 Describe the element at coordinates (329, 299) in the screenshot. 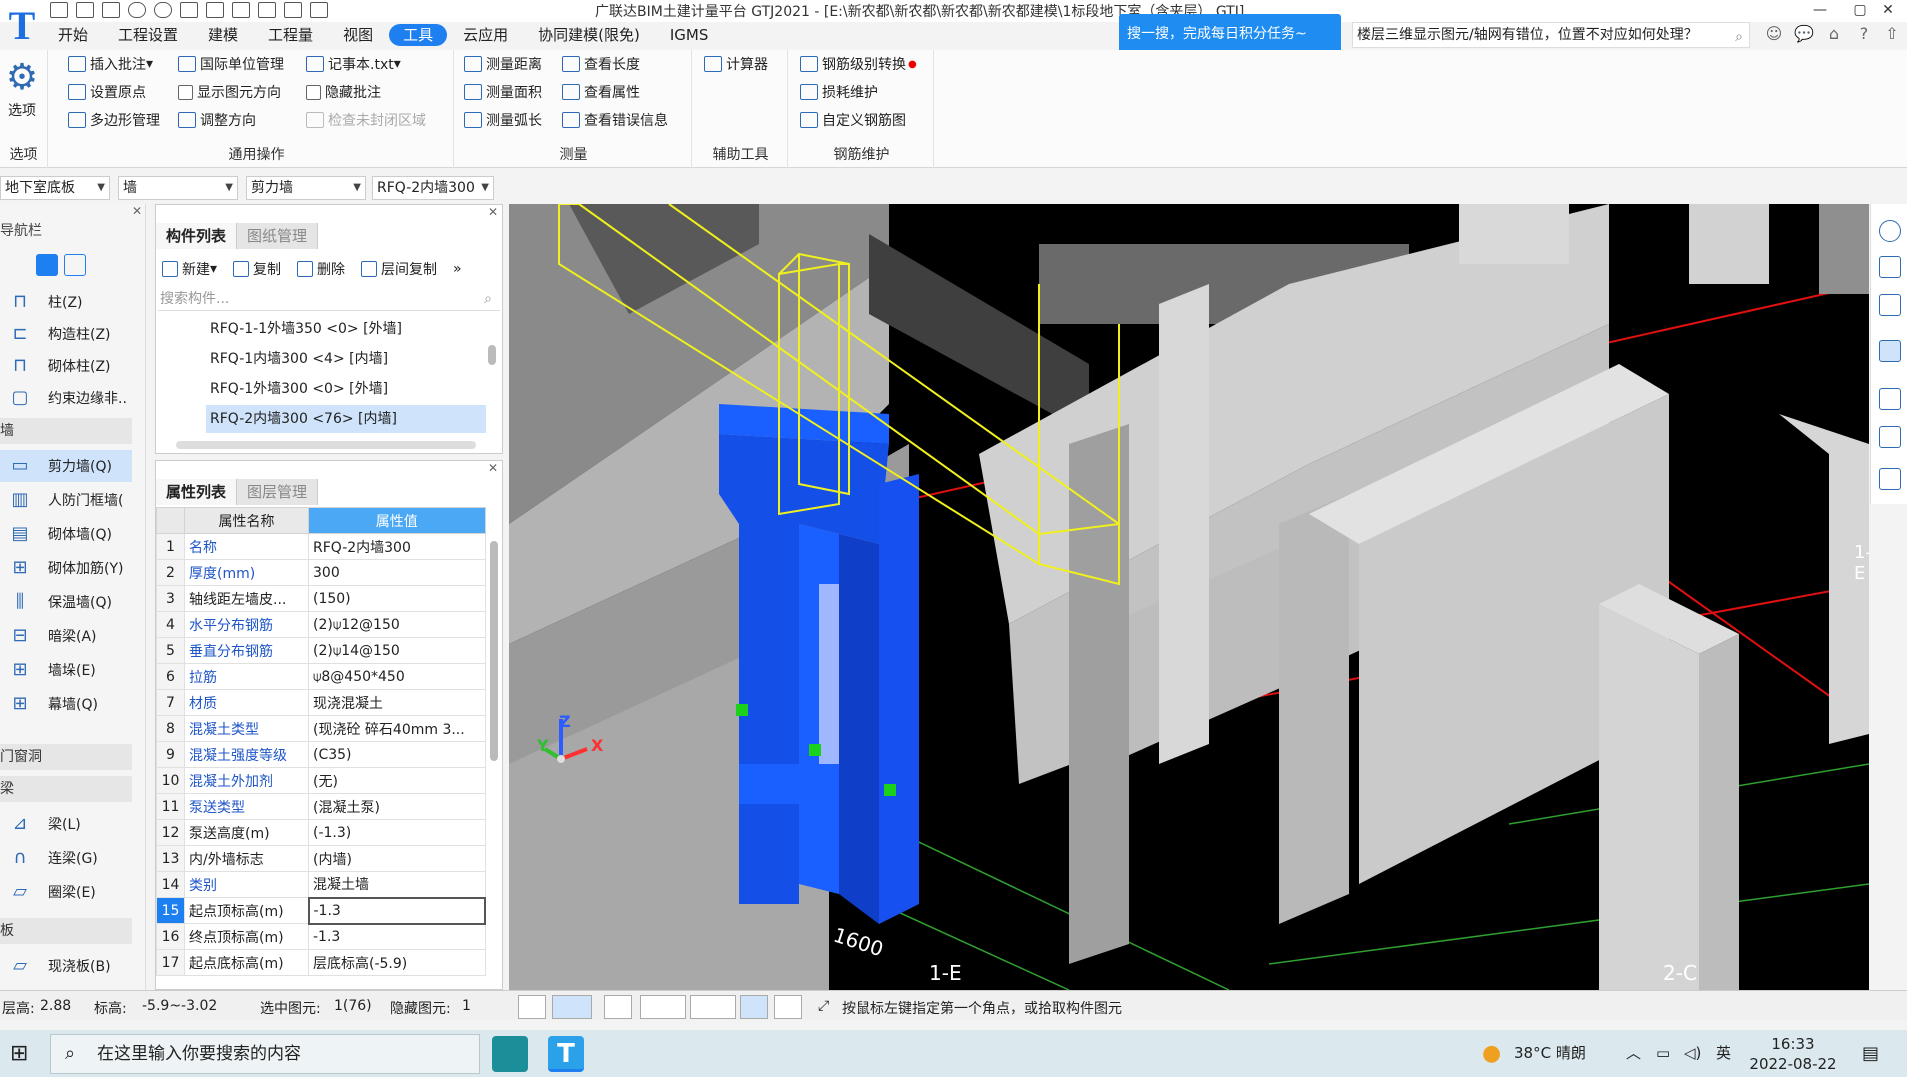

I see `component-search-input: 搜索构件... ⌕` at that location.